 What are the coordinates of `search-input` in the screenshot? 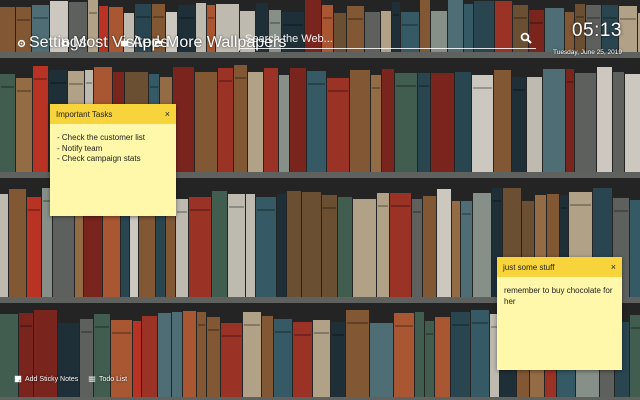 It's located at (380, 39).